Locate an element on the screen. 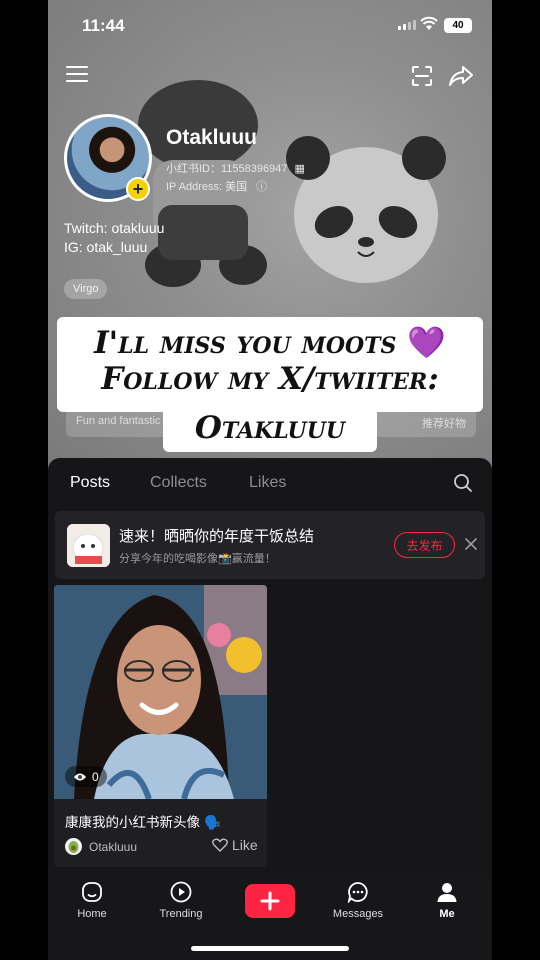 The image size is (540, 960). info-icon: ⓘ is located at coordinates (261, 187).